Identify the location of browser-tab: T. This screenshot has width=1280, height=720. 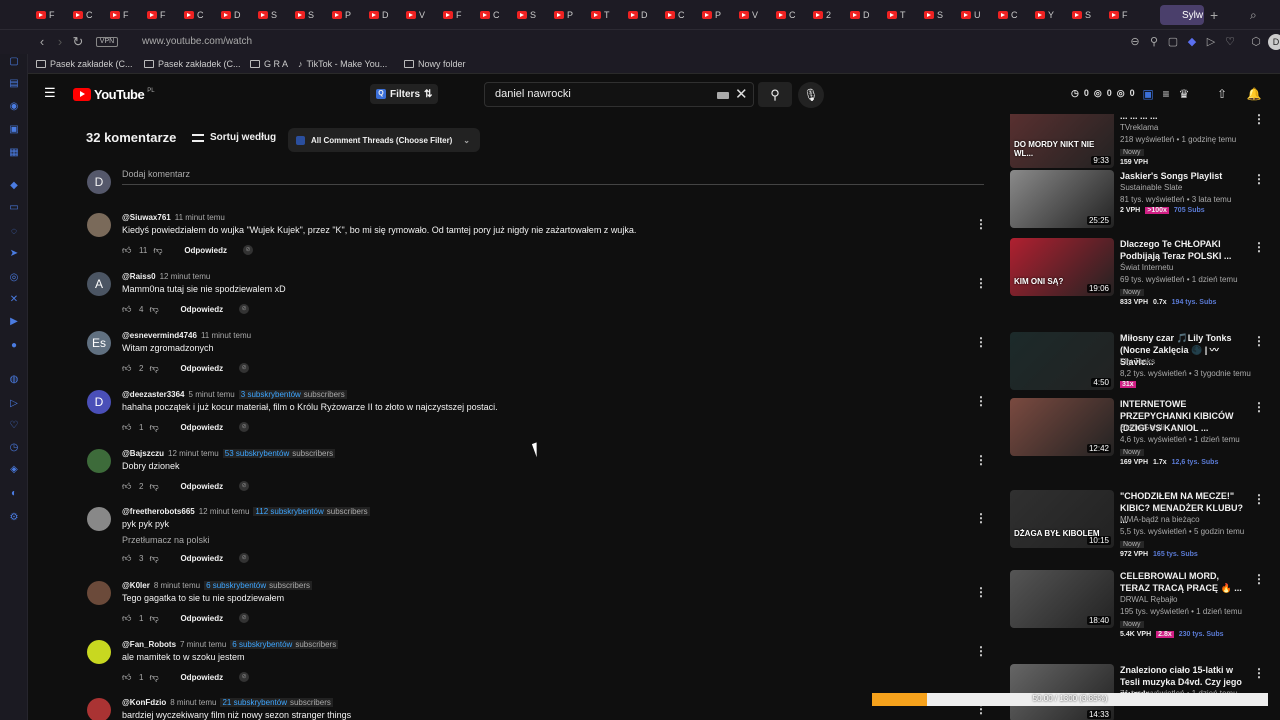
(605, 15).